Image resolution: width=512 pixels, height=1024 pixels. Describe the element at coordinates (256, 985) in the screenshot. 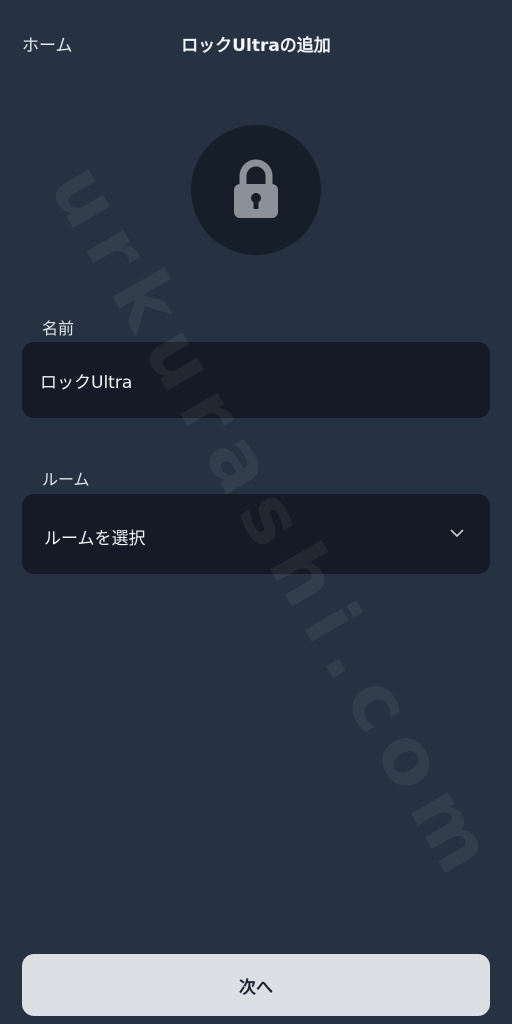

I see `next-button: 次へ` at that location.